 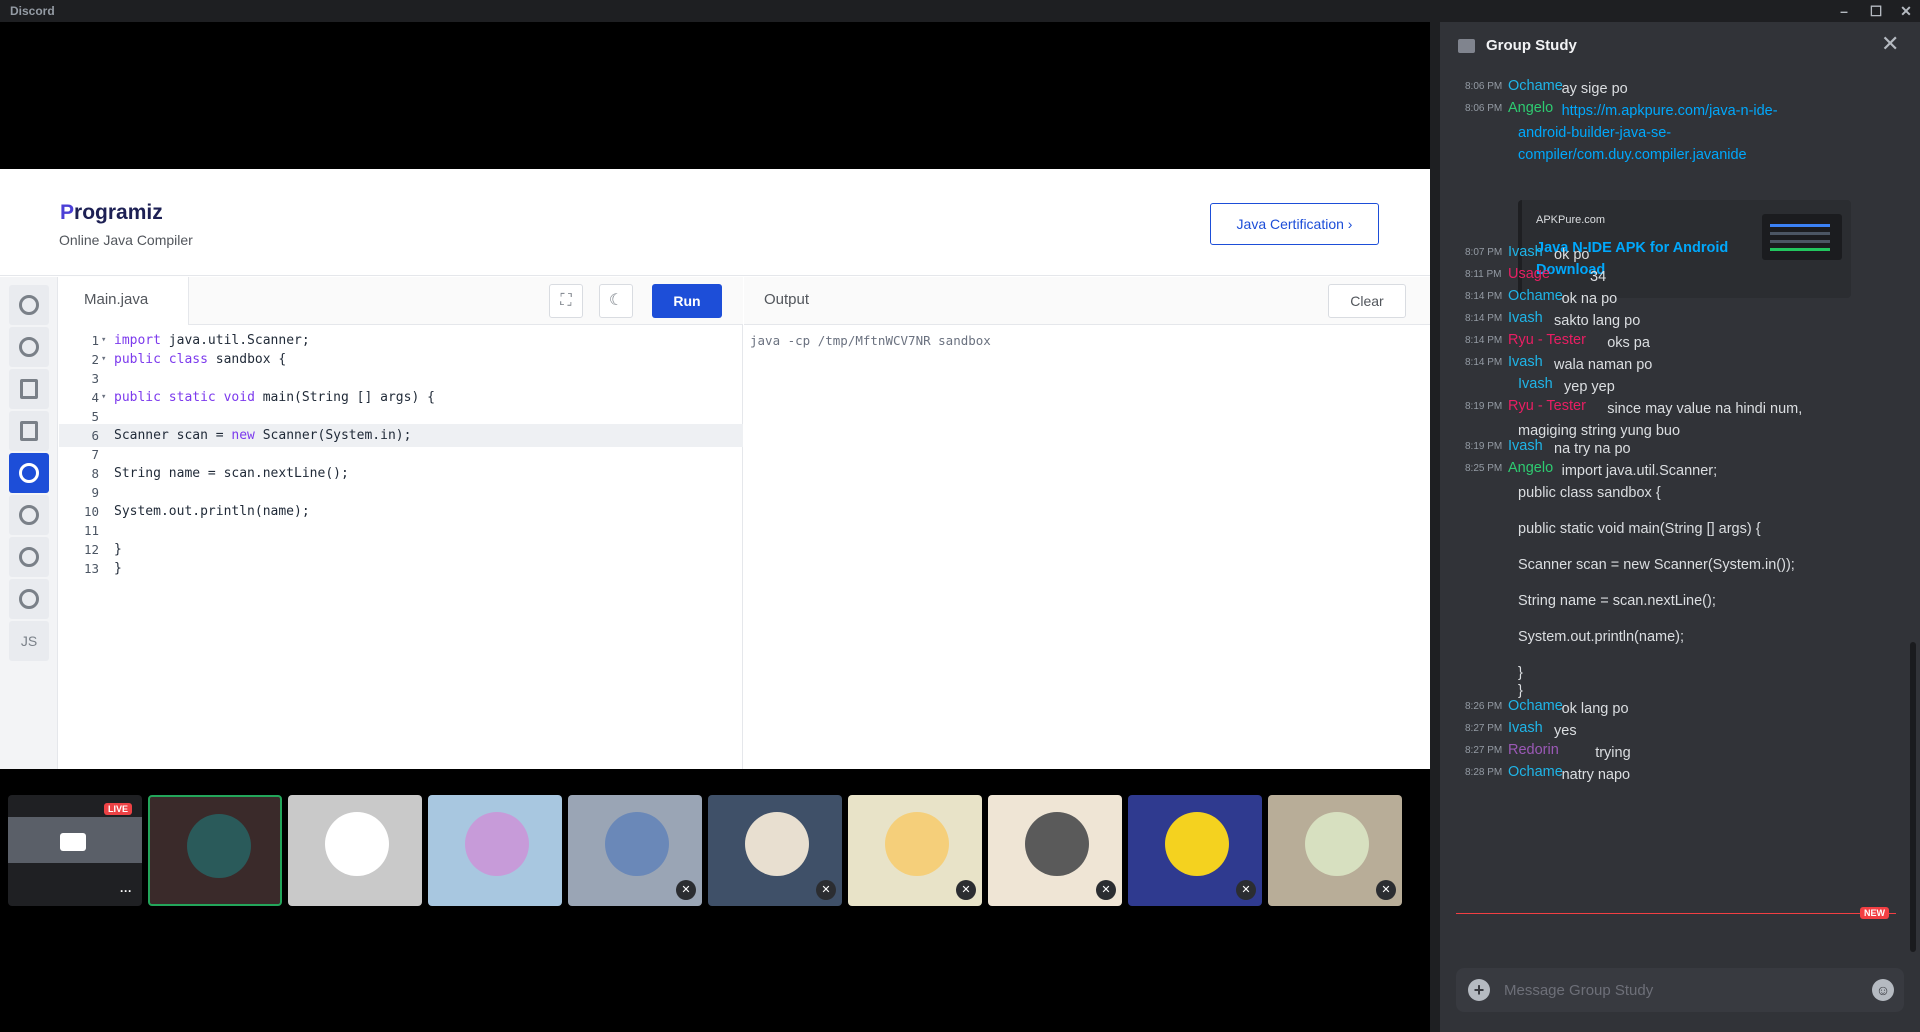 I want to click on code-line: 13}, so click(x=401, y=568).